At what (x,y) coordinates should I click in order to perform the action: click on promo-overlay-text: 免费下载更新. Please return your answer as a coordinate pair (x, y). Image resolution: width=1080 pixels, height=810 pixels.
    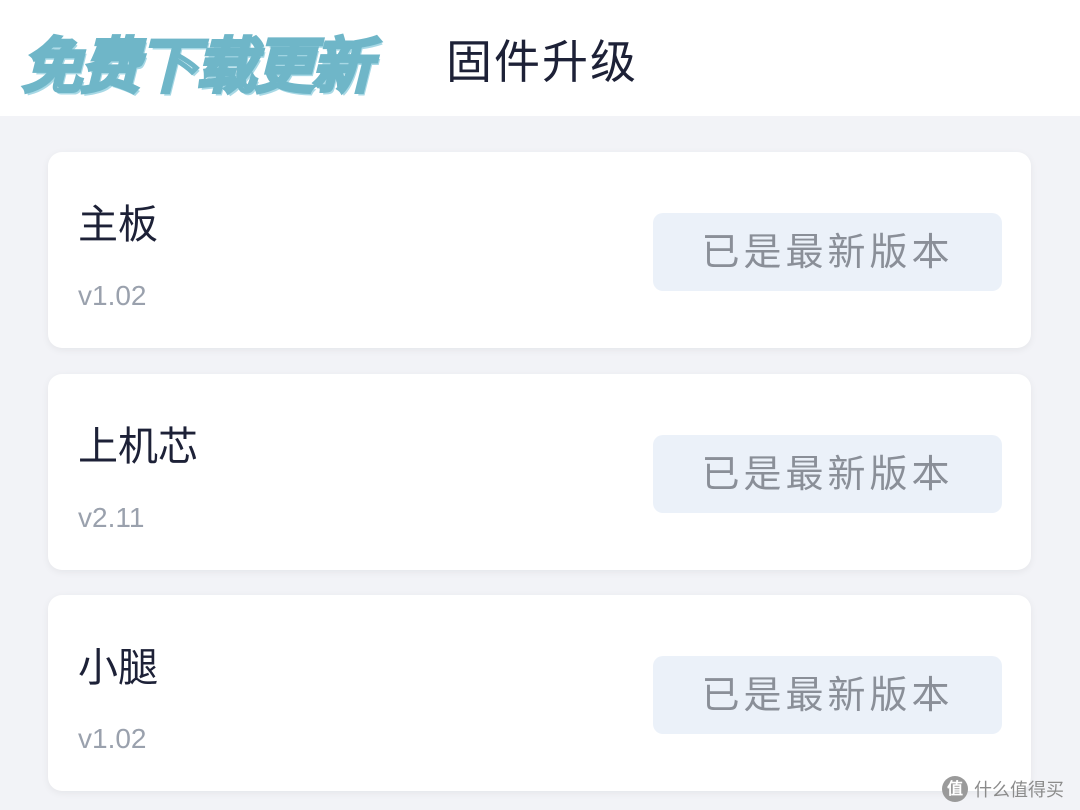
    Looking at the image, I should click on (197, 67).